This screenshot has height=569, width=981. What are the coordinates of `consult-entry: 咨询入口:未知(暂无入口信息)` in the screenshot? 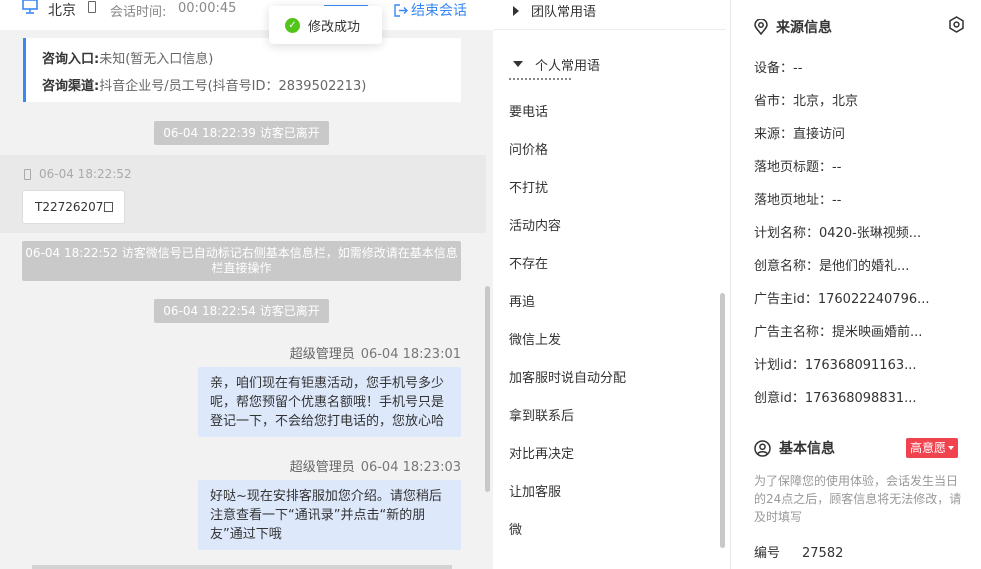 It's located at (127, 57).